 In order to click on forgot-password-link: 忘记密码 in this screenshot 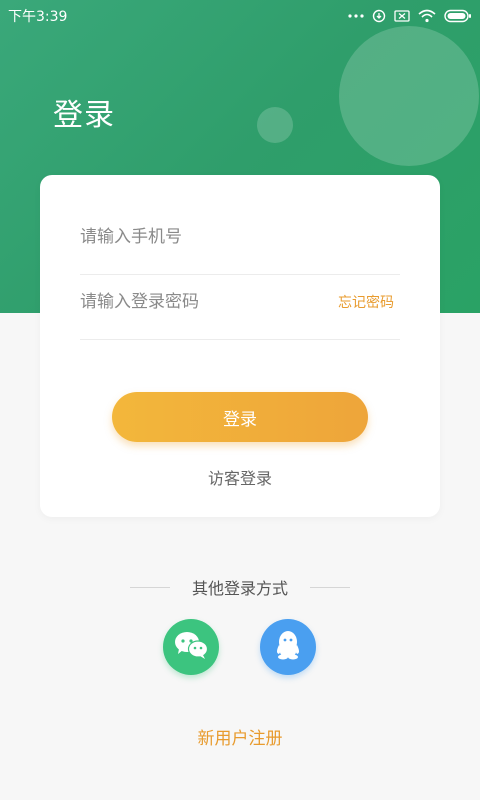, I will do `click(366, 302)`.